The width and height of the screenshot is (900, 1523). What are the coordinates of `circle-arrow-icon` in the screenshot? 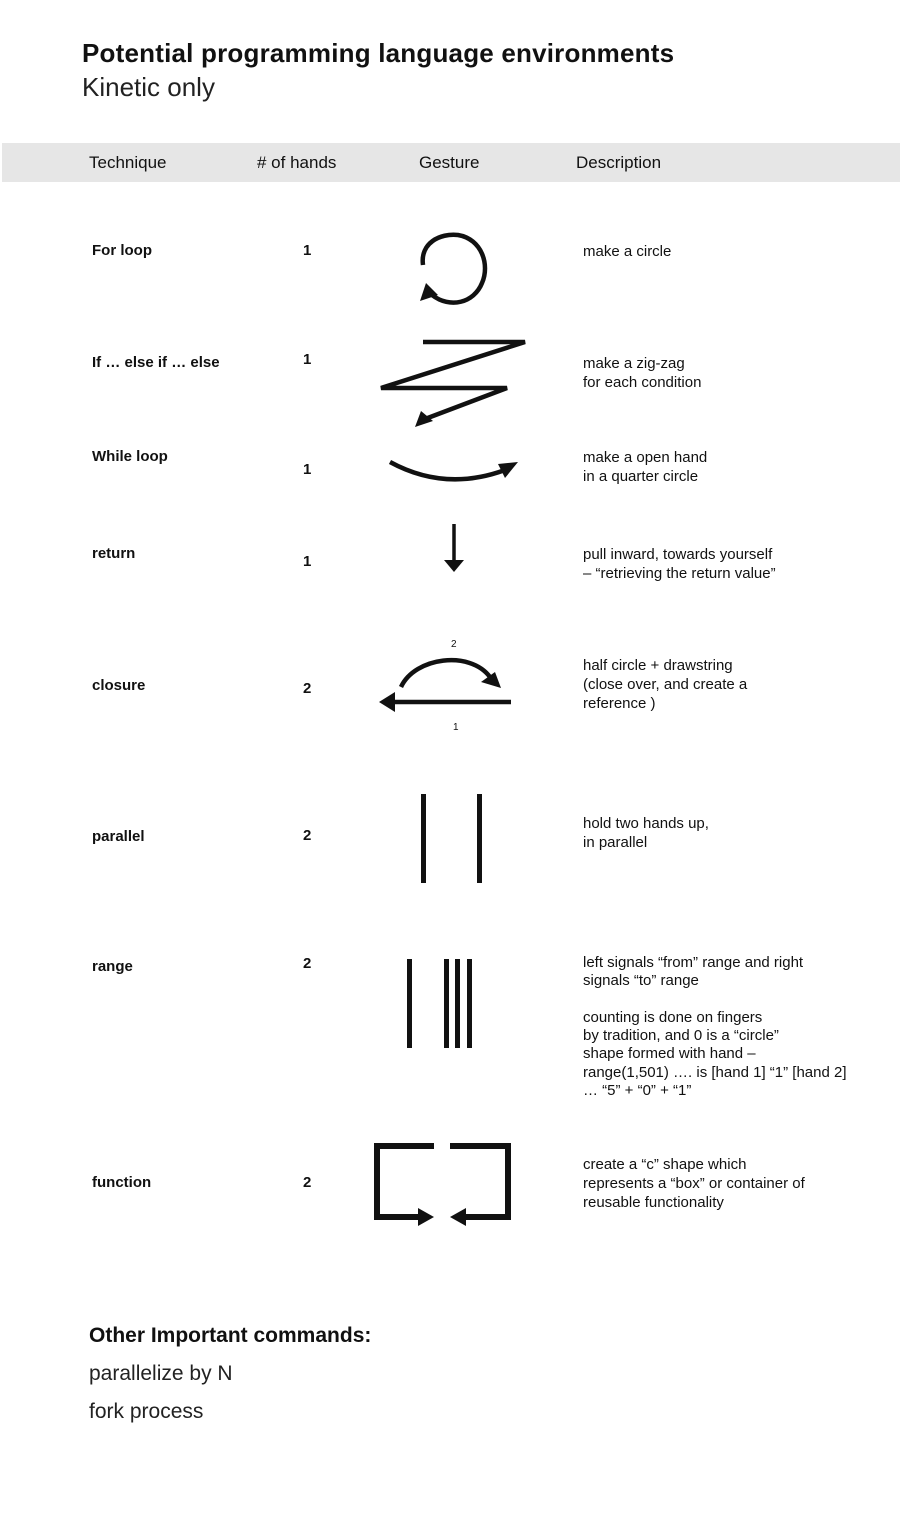 It's located at (454, 268).